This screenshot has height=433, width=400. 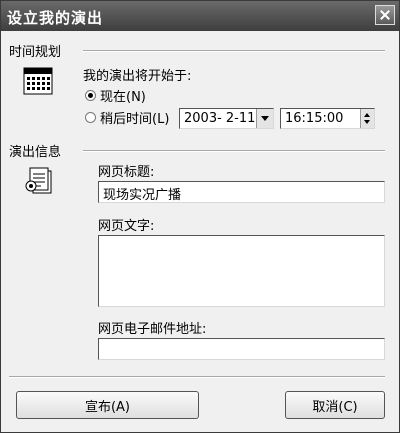 I want to click on schedule-divider, so click(x=234, y=51).